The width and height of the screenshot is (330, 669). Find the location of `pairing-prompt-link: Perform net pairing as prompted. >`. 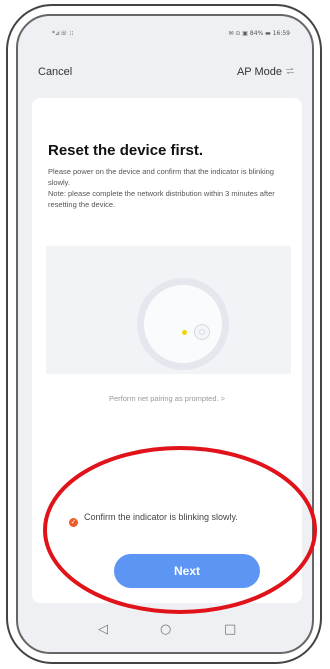

pairing-prompt-link: Perform net pairing as prompted. > is located at coordinates (167, 398).